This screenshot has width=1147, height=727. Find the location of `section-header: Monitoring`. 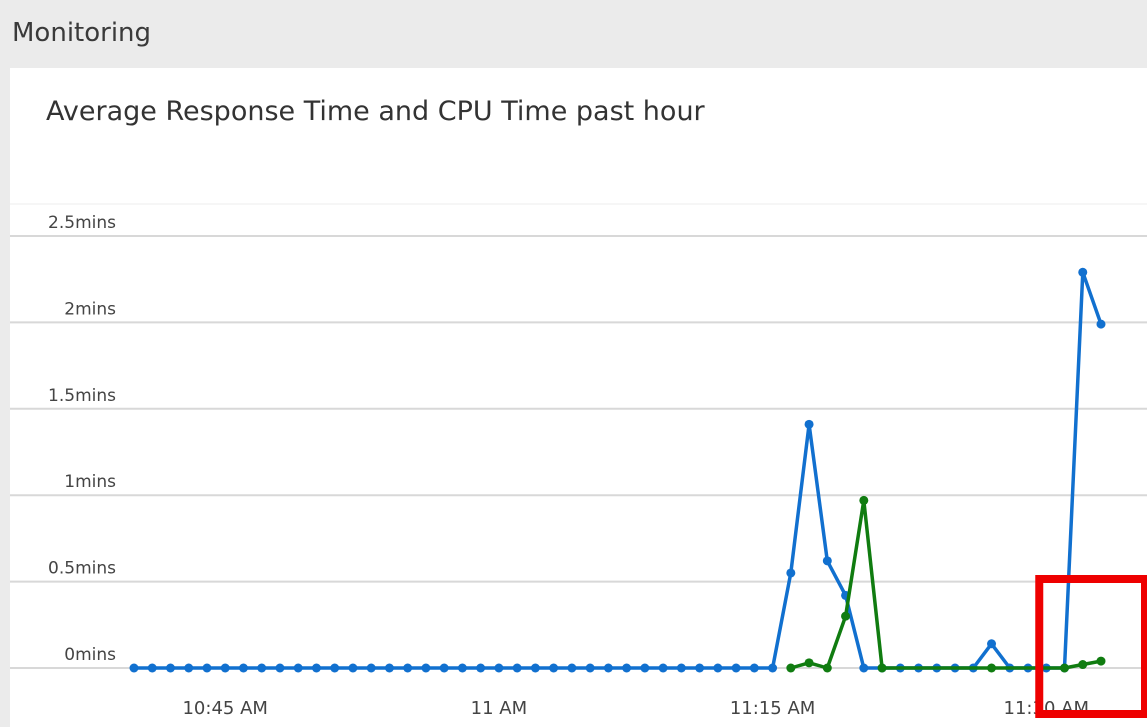

section-header: Monitoring is located at coordinates (573, 34).